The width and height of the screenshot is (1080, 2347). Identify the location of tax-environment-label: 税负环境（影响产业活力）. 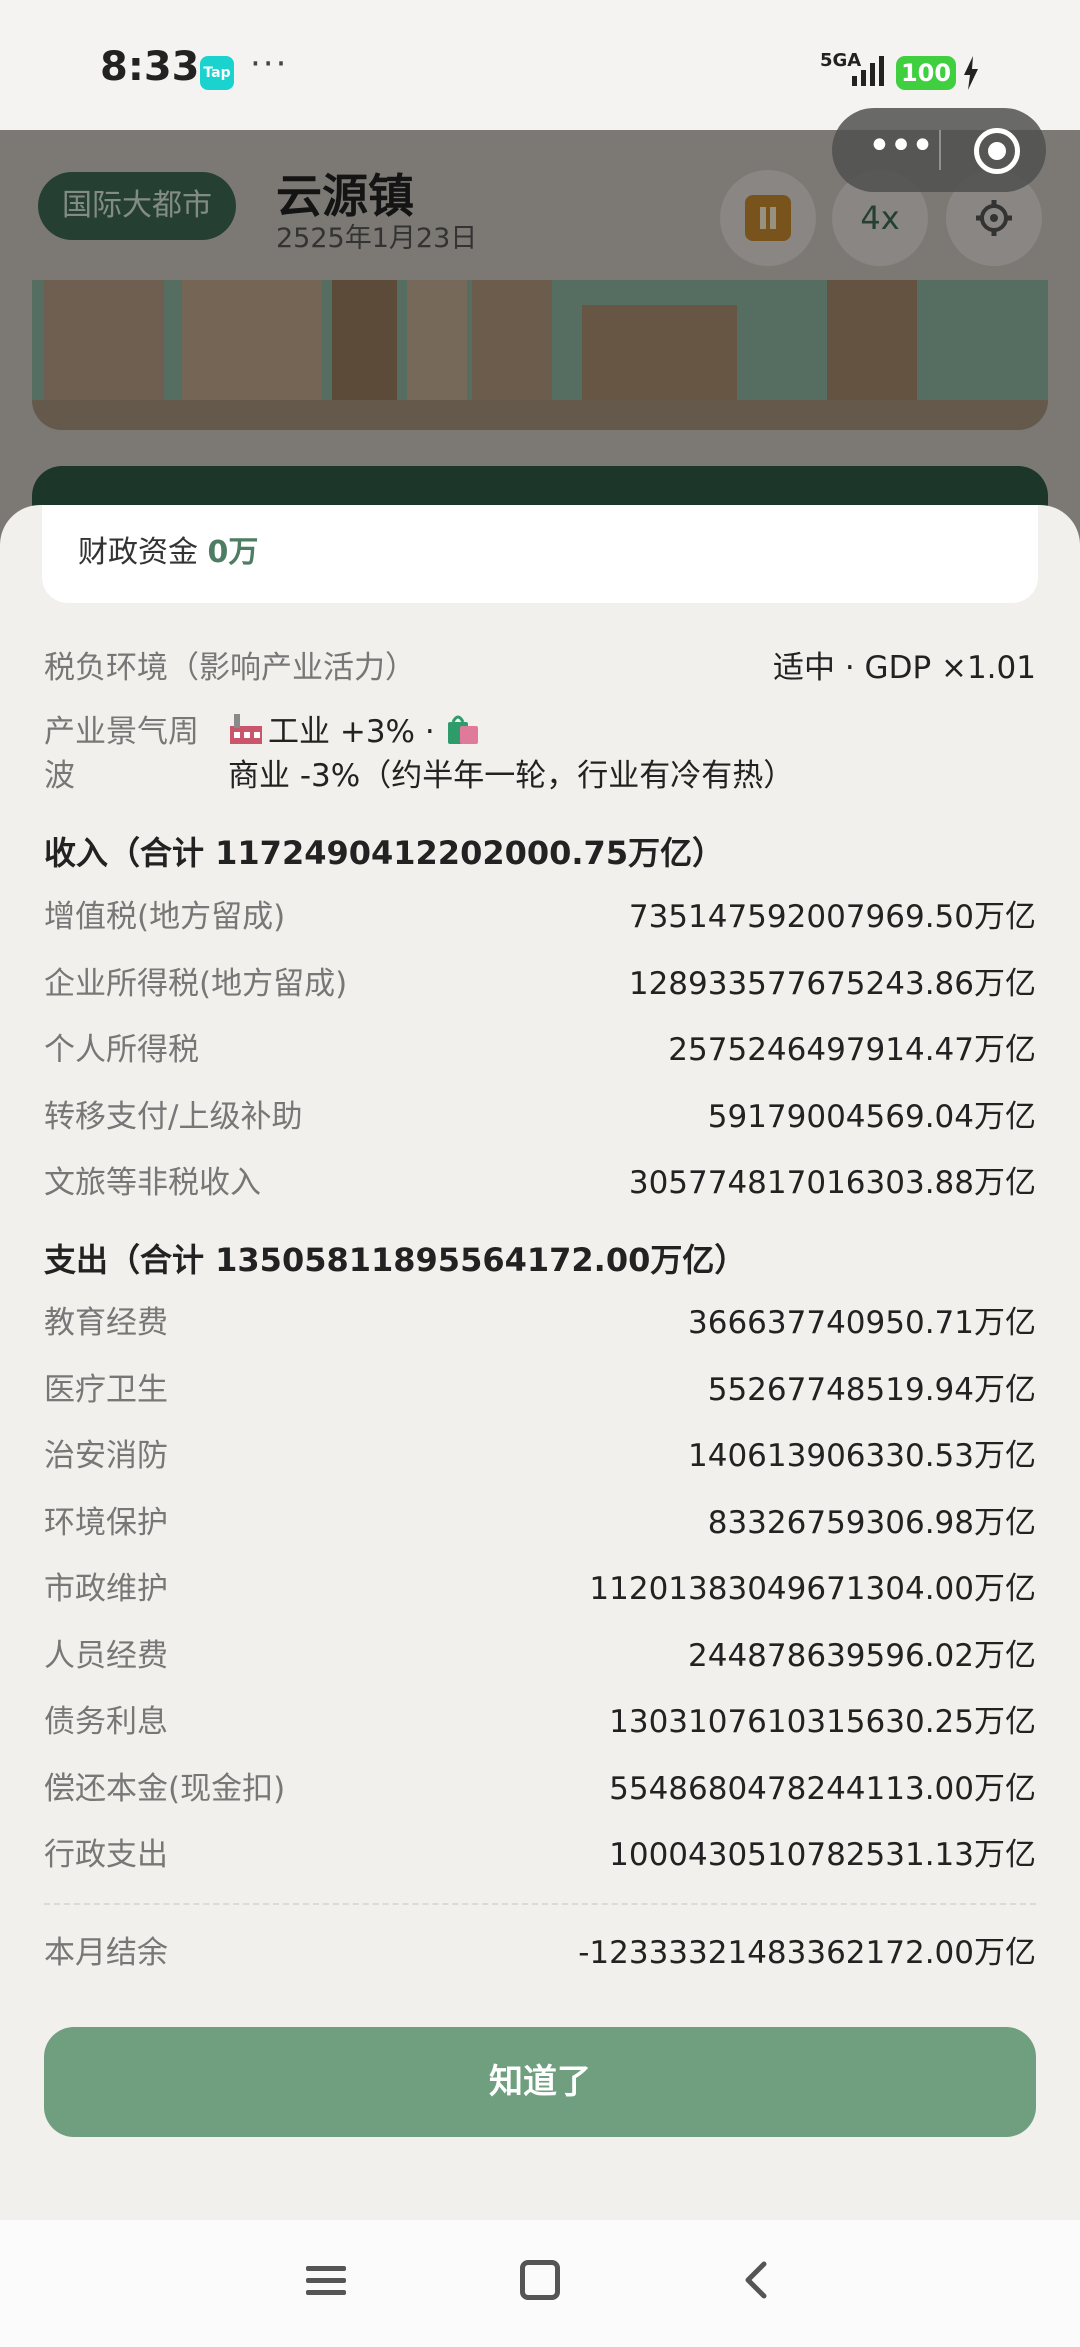
(230, 668).